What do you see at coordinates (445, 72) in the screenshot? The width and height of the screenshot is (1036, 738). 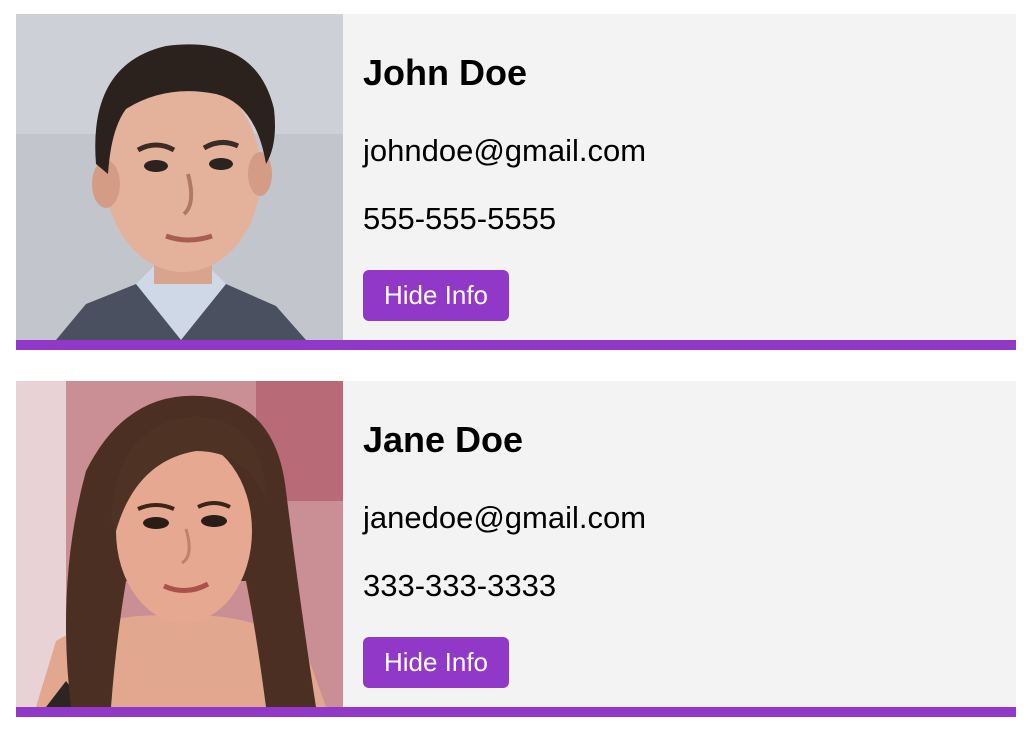 I see `user-name: John Doe` at bounding box center [445, 72].